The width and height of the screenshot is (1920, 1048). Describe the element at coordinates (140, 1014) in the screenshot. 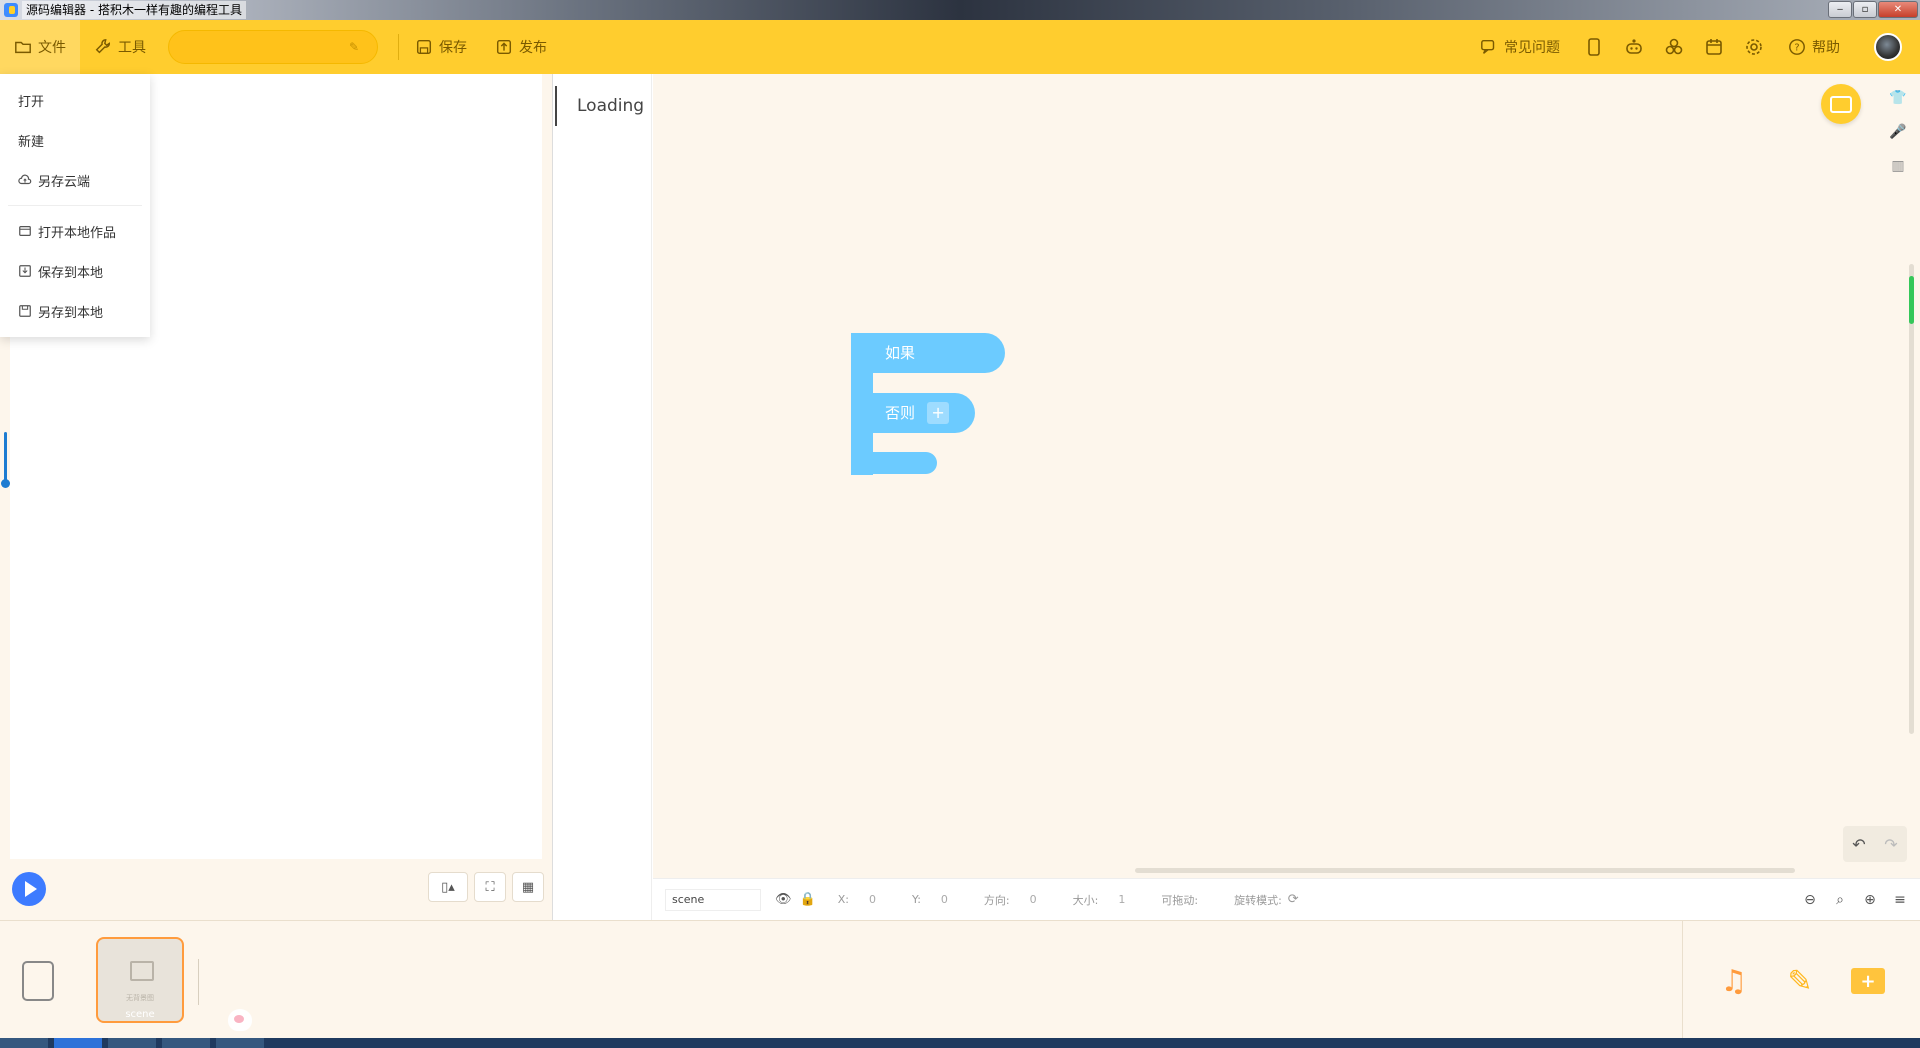

I see `sprite-name: scene` at that location.